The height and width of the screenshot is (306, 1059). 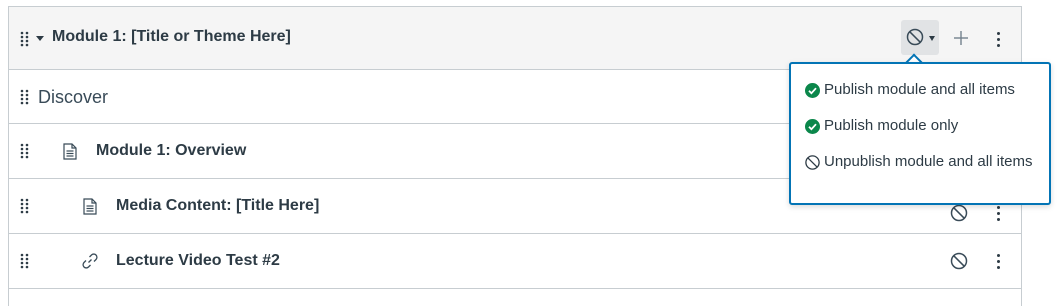 I want to click on unpublish-all-option: Unpublish module and all items, so click(x=920, y=162).